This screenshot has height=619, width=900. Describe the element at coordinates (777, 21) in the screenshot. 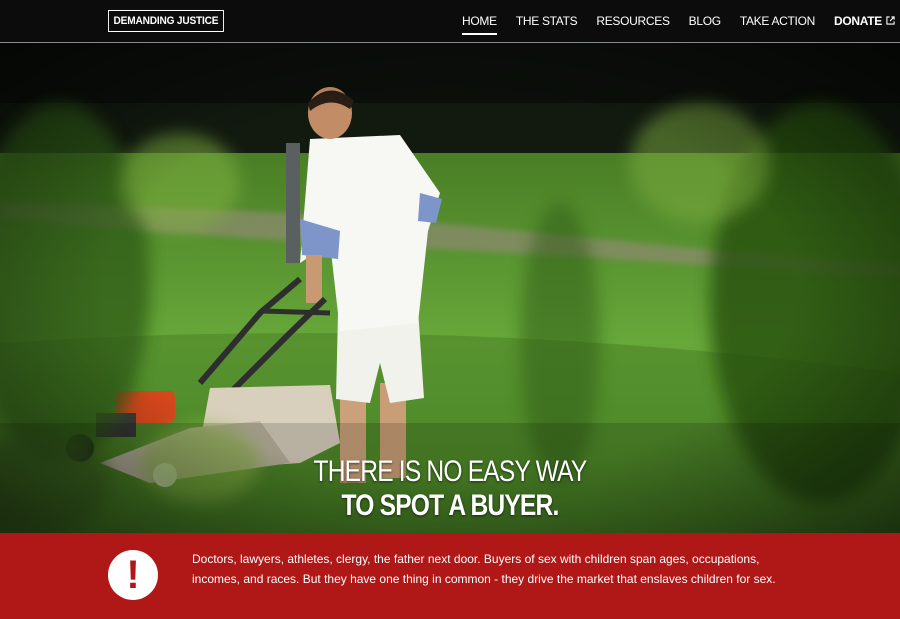

I see `nav-take-action: TAKE ACTION` at that location.